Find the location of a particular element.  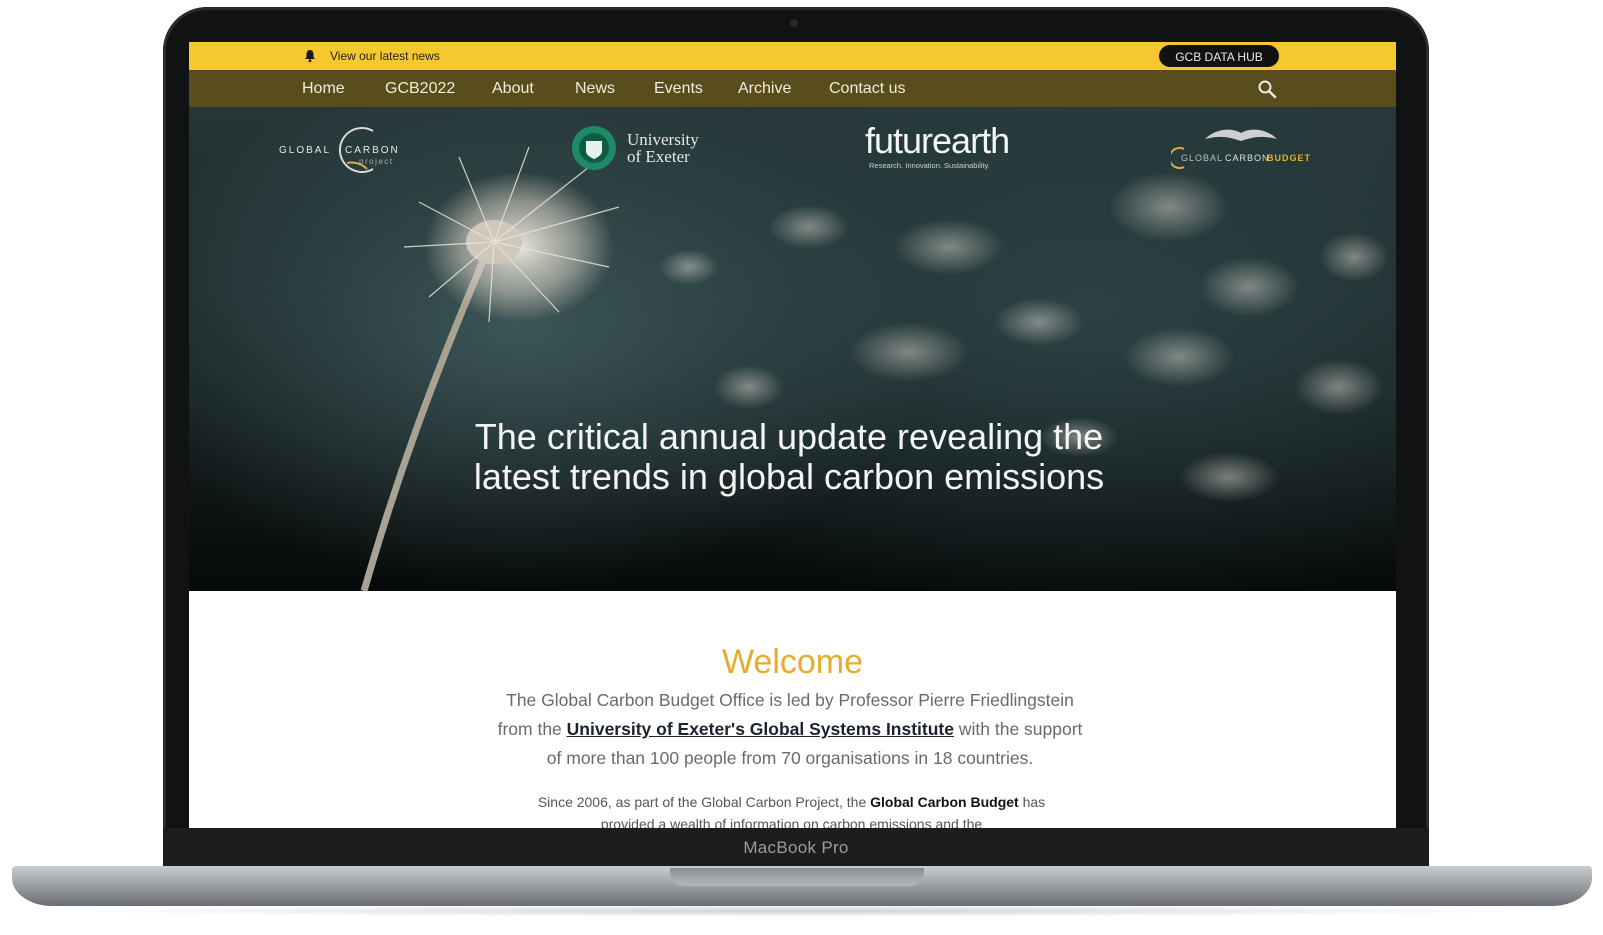

nav-archive: Archive is located at coordinates (764, 89).